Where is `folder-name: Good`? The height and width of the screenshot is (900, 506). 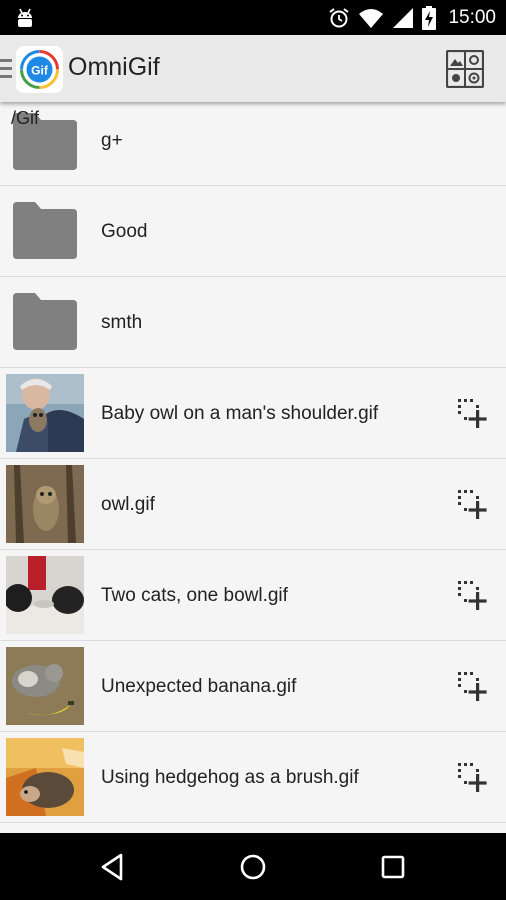
folder-name: Good is located at coordinates (124, 231).